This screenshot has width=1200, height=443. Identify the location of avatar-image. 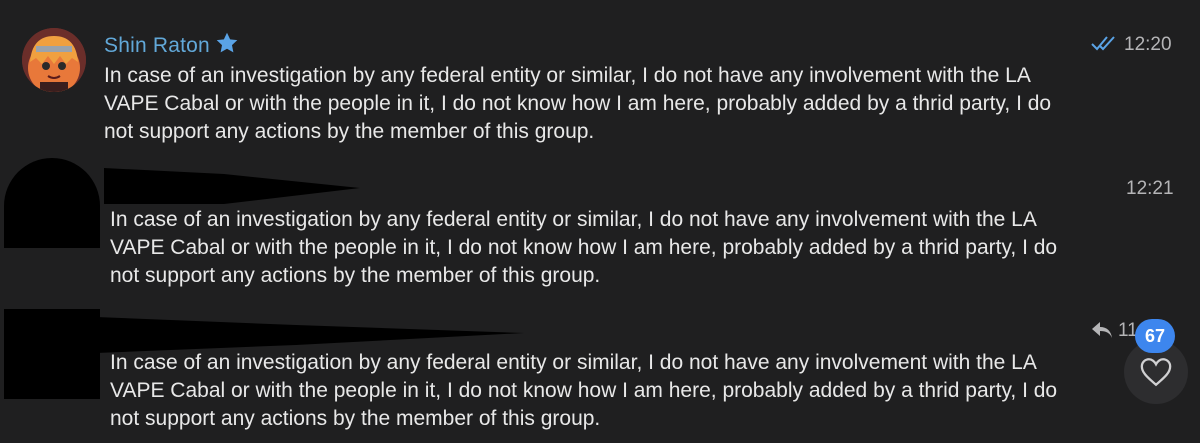
(54, 60).